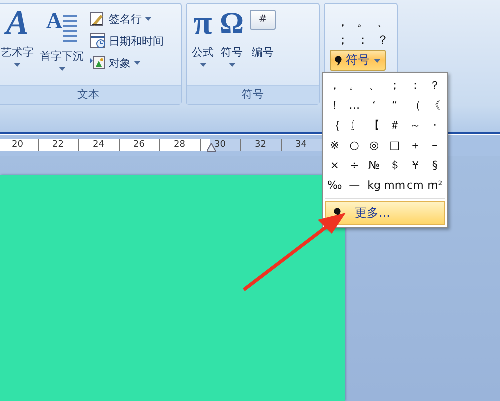 This screenshot has height=401, width=500. What do you see at coordinates (17, 24) in the screenshot?
I see `symbol-icon: A` at bounding box center [17, 24].